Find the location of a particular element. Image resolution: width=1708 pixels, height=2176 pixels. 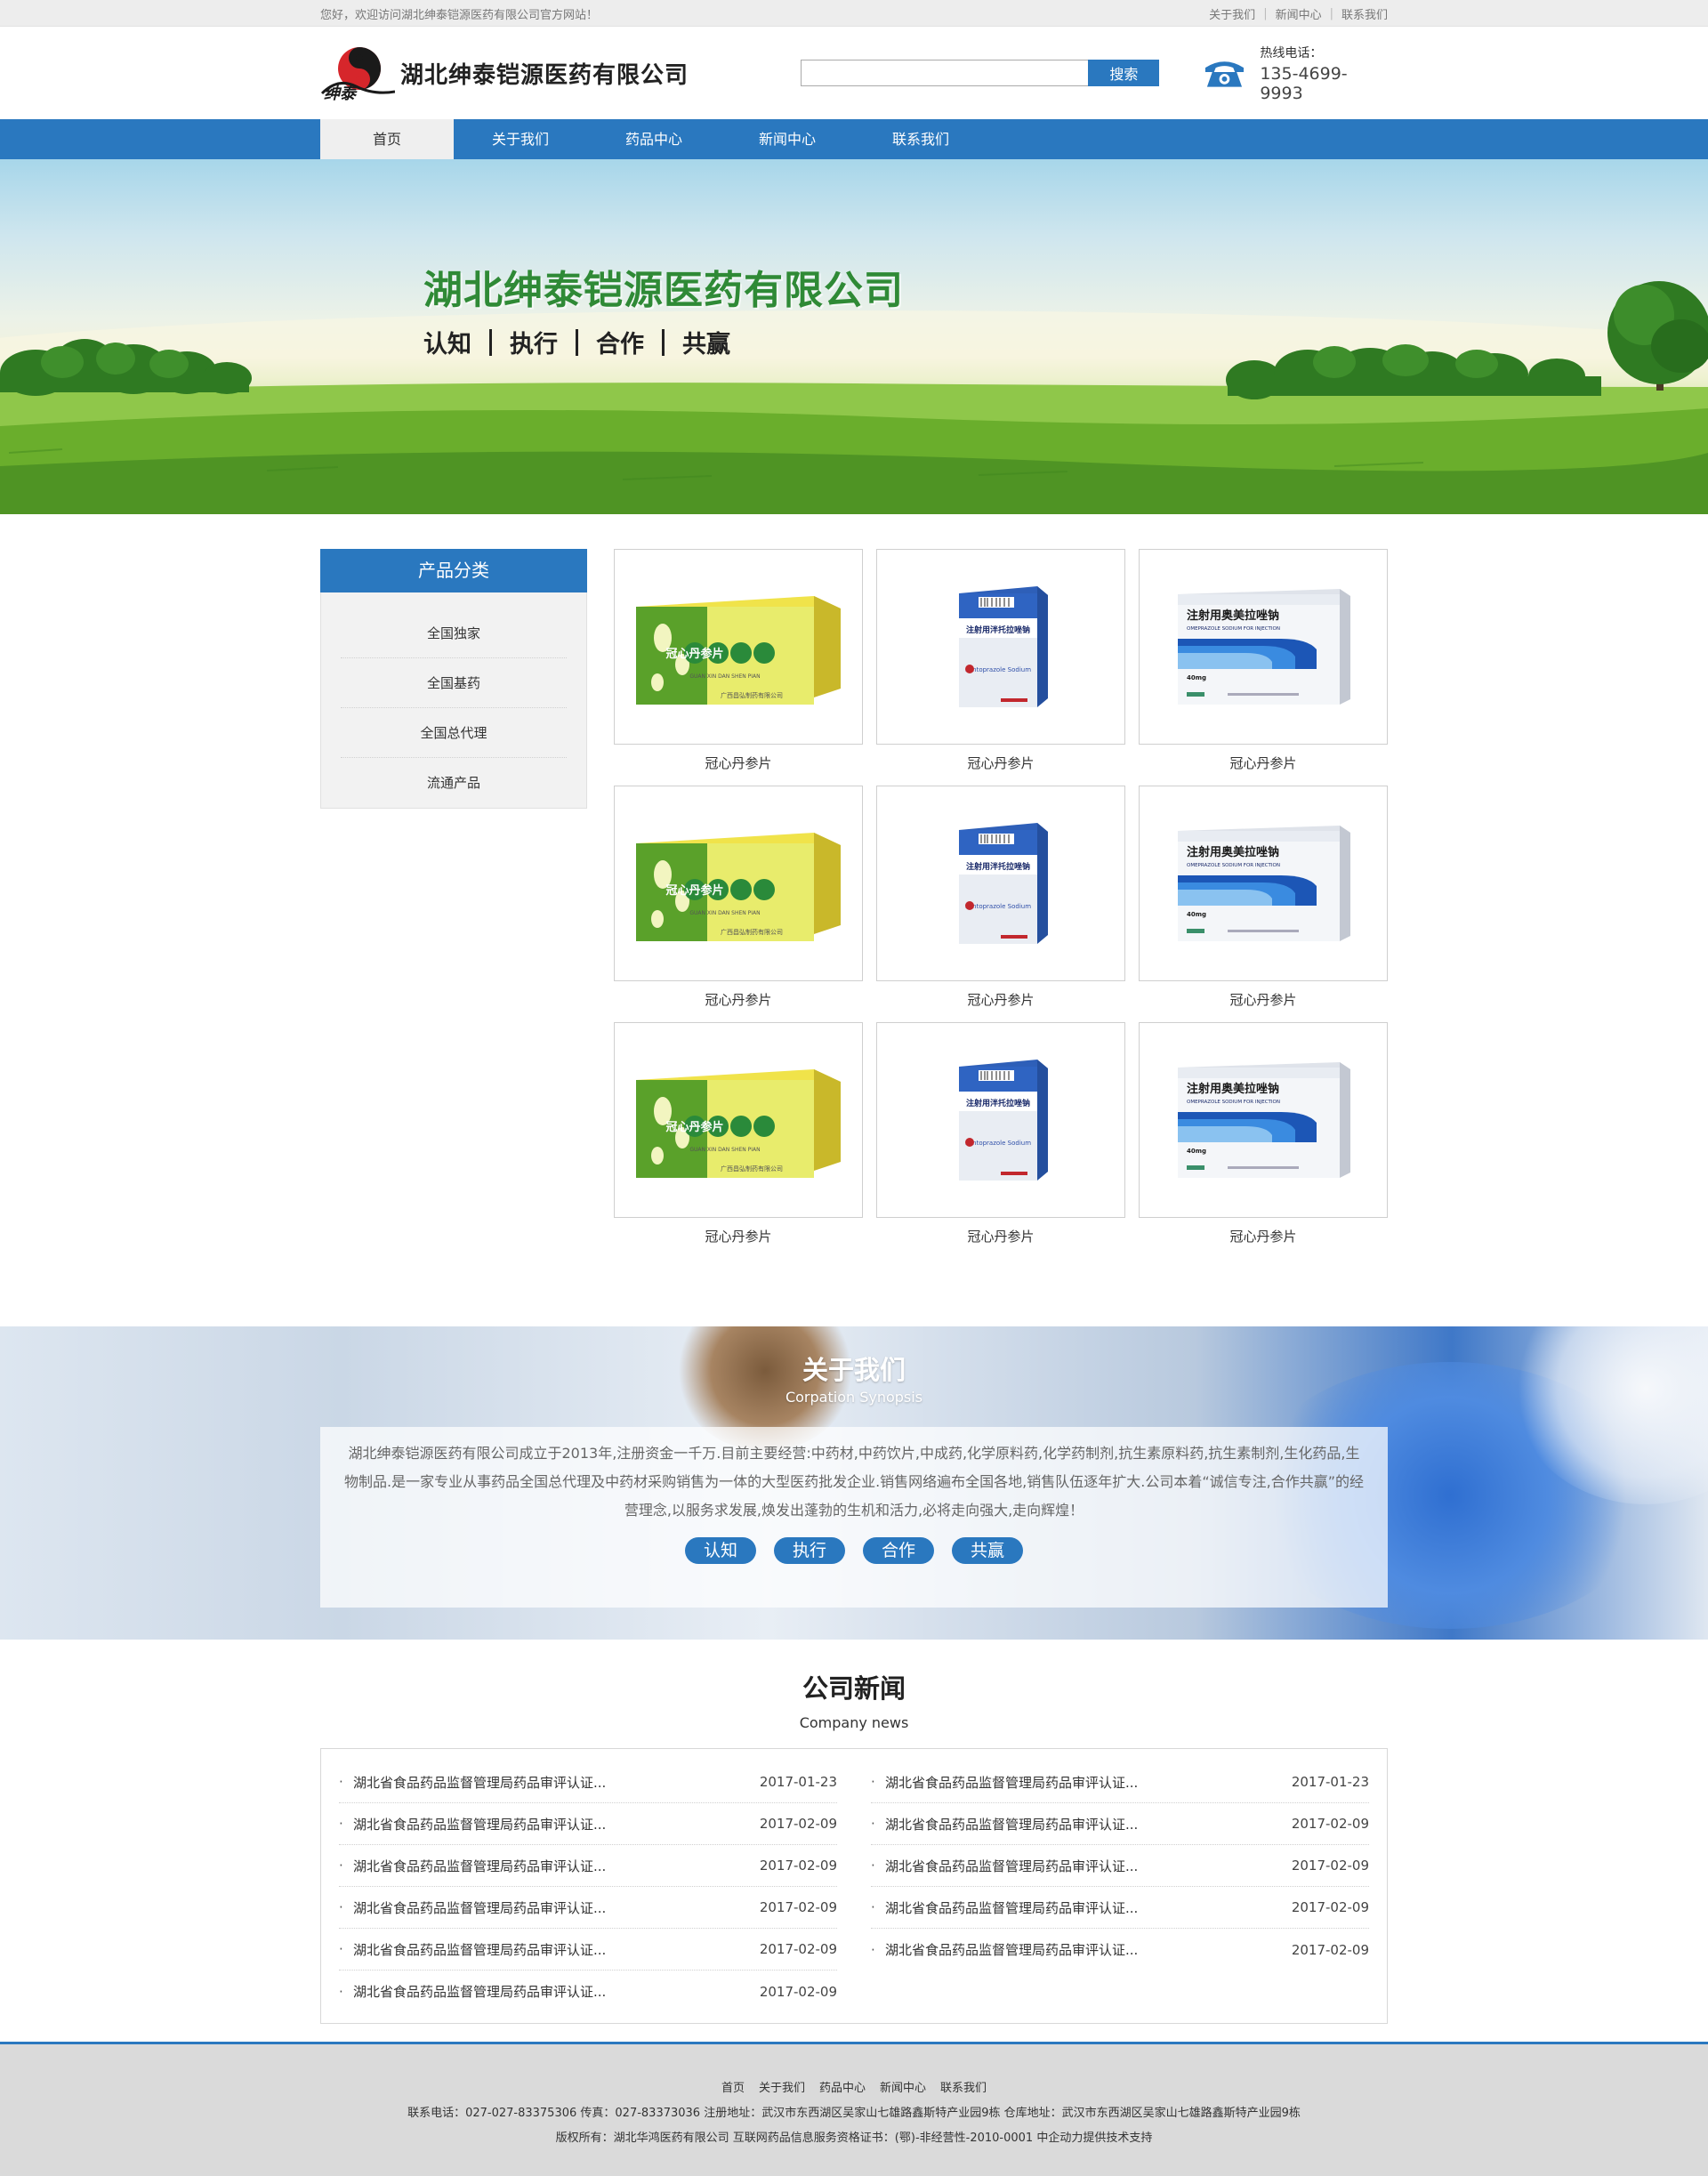

nav-item-contact: 联系我们 is located at coordinates (920, 139).